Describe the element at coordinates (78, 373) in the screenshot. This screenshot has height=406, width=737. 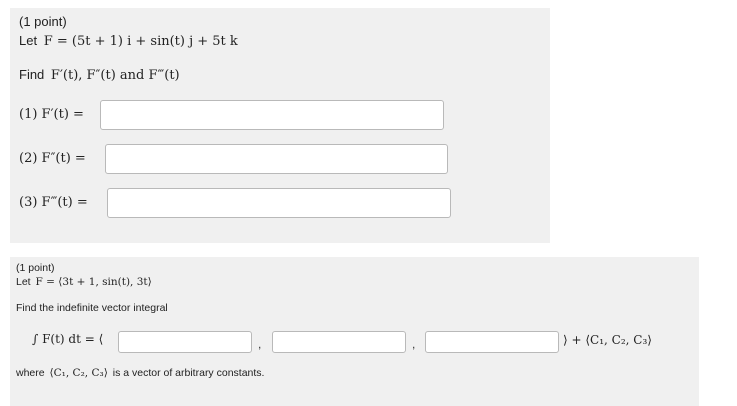
I see `constants-vector: ⟨C₁, C₂, C₃⟩` at that location.